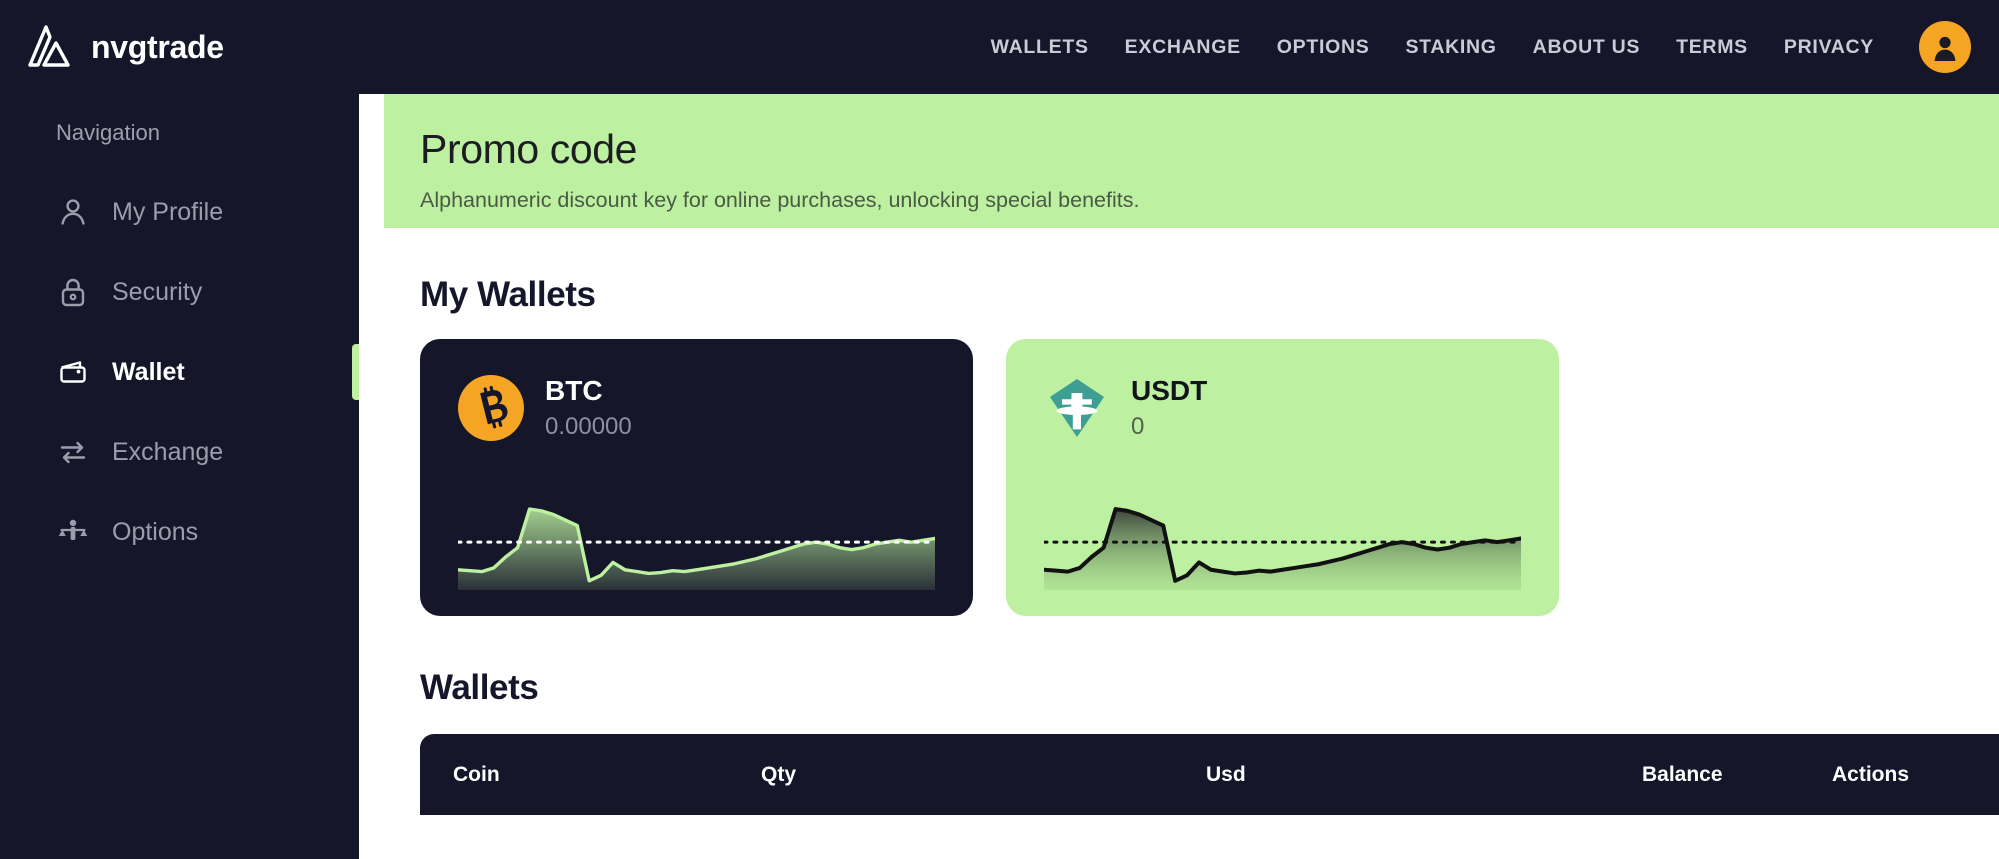 The image size is (1999, 859). Describe the element at coordinates (1169, 391) in the screenshot. I see `wallet-card-symbol: USDT` at that location.